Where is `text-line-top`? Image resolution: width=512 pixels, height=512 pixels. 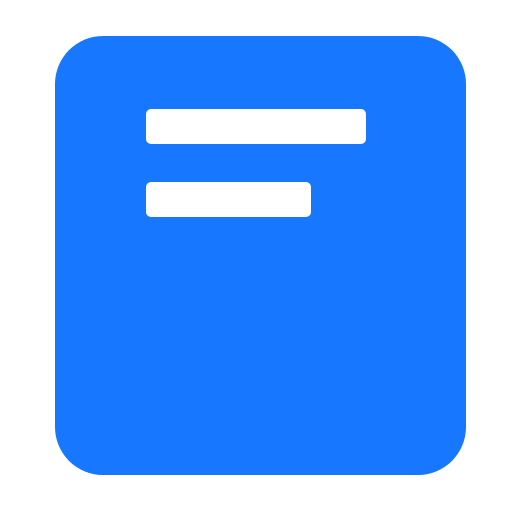
text-line-top is located at coordinates (256, 126).